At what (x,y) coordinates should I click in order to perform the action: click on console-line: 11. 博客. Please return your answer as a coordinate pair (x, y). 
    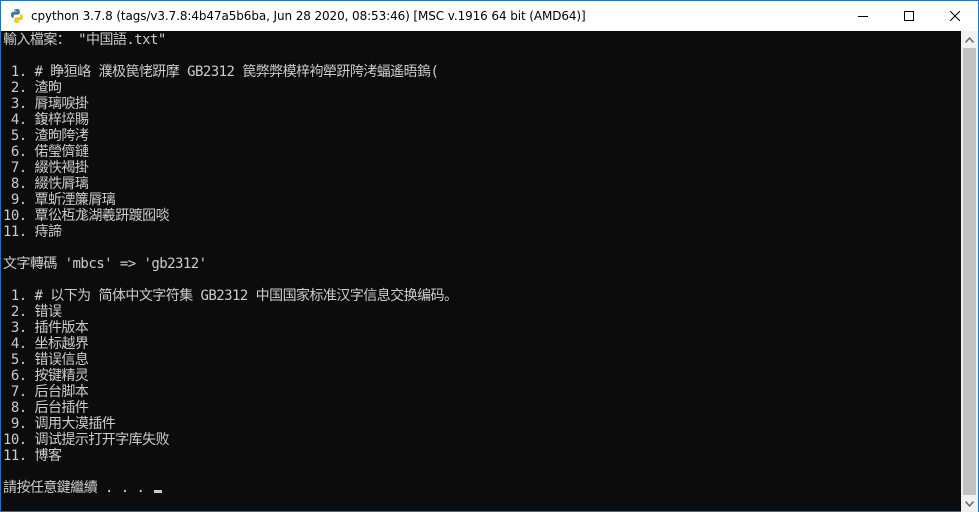
    Looking at the image, I should click on (32, 456).